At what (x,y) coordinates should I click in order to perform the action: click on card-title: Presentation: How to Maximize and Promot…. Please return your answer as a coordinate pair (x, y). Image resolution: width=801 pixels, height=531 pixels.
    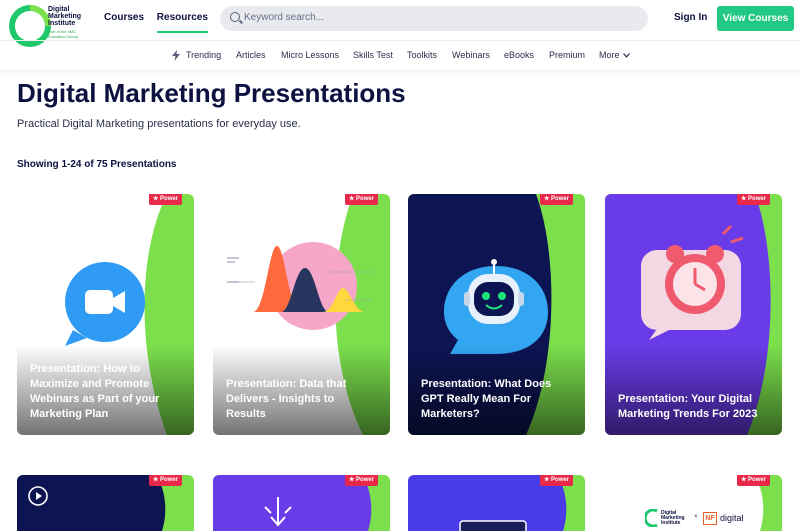
    Looking at the image, I should click on (95, 391).